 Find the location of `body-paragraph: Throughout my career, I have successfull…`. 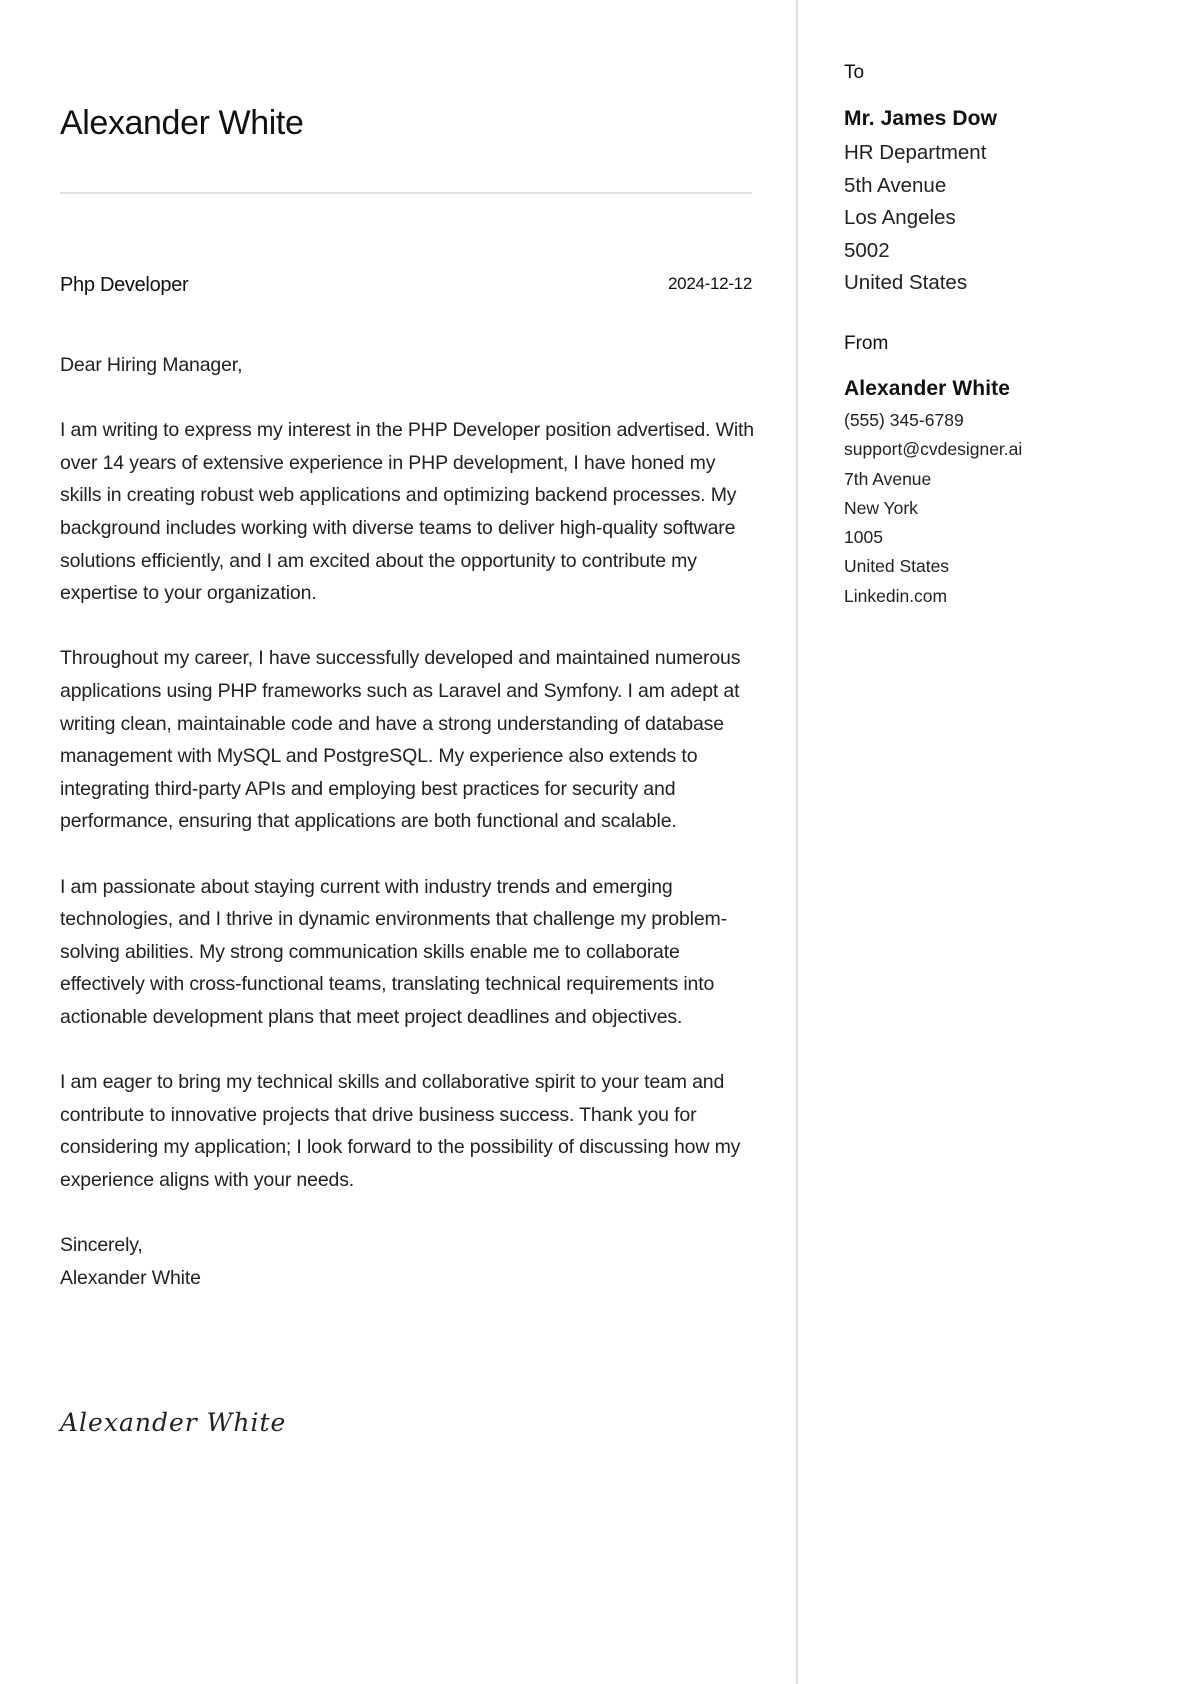

body-paragraph: Throughout my career, I have successfull… is located at coordinates (400, 740).